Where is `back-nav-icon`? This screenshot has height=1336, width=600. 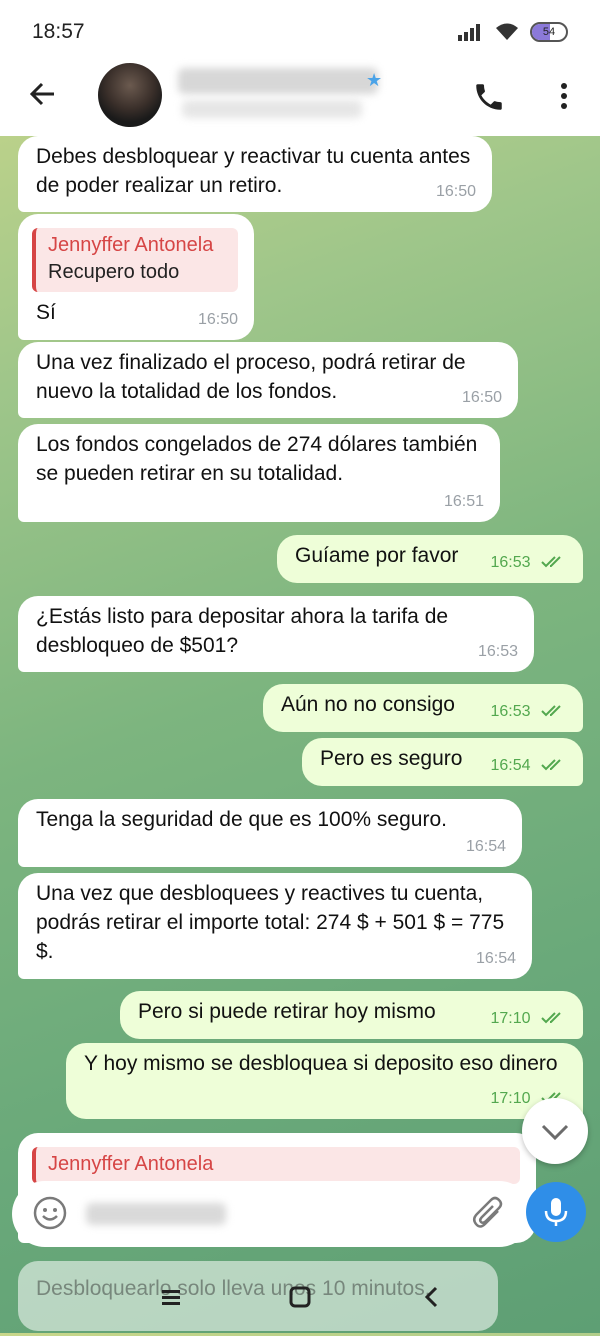
back-nav-icon is located at coordinates (432, 1297).